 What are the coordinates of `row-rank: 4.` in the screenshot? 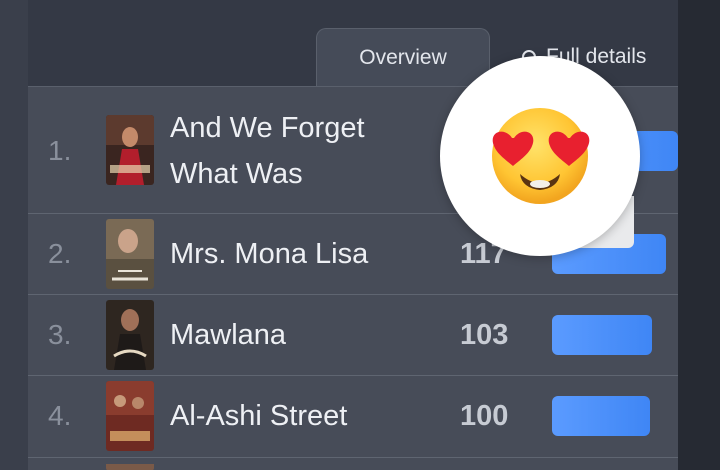 It's located at (60, 415).